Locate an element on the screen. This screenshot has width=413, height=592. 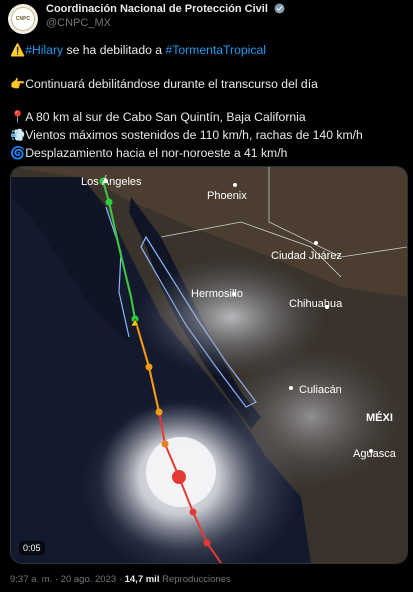
wind-icon: 💨 is located at coordinates (18, 135).